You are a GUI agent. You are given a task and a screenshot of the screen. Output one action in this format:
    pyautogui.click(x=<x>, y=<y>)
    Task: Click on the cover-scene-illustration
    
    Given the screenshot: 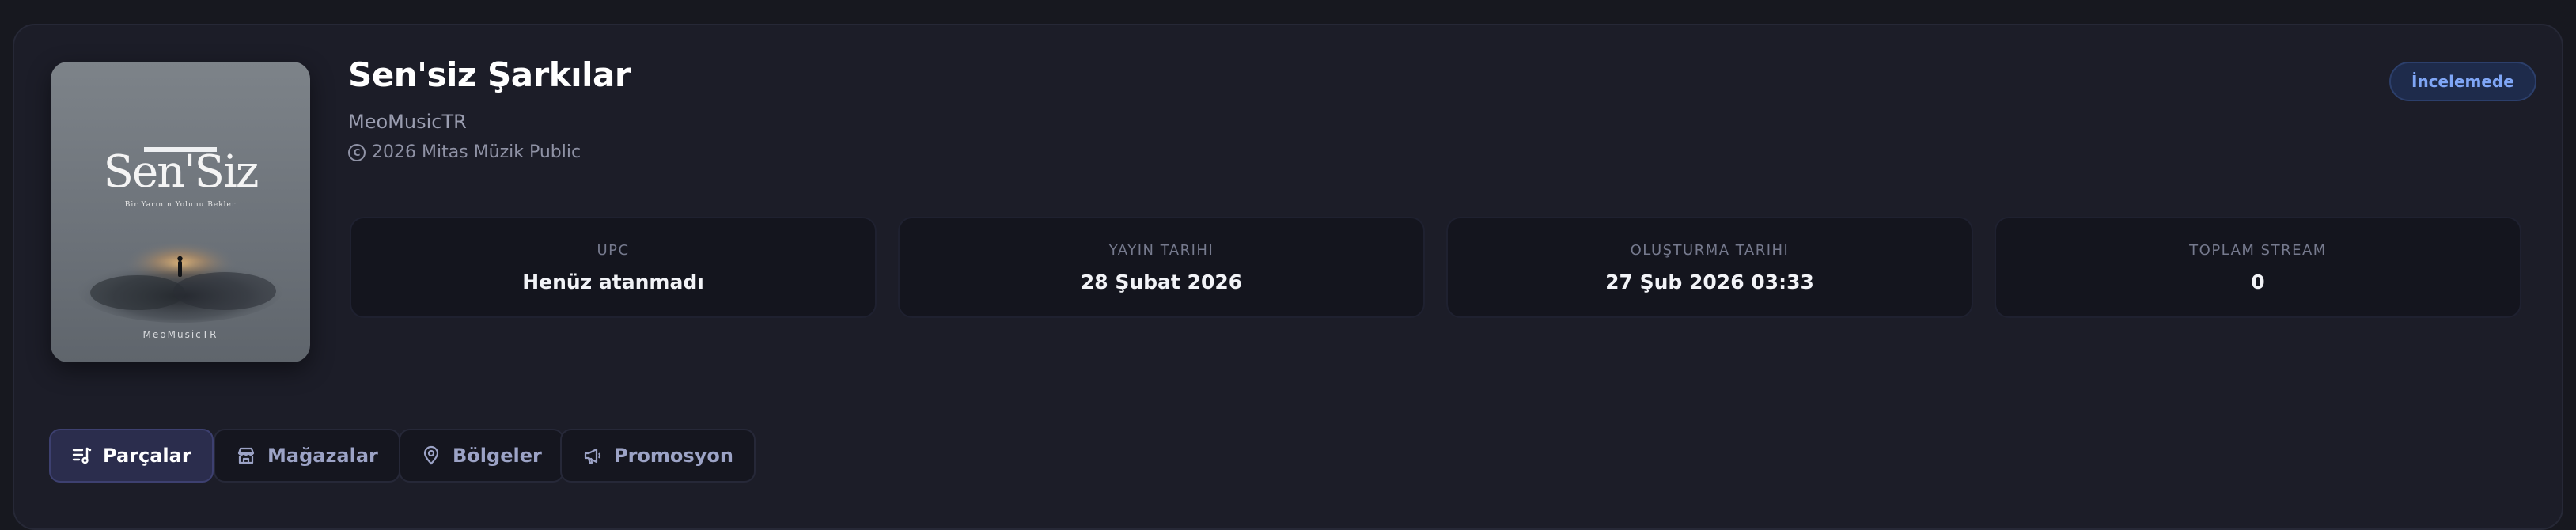 What is the action you would take?
    pyautogui.click(x=180, y=280)
    